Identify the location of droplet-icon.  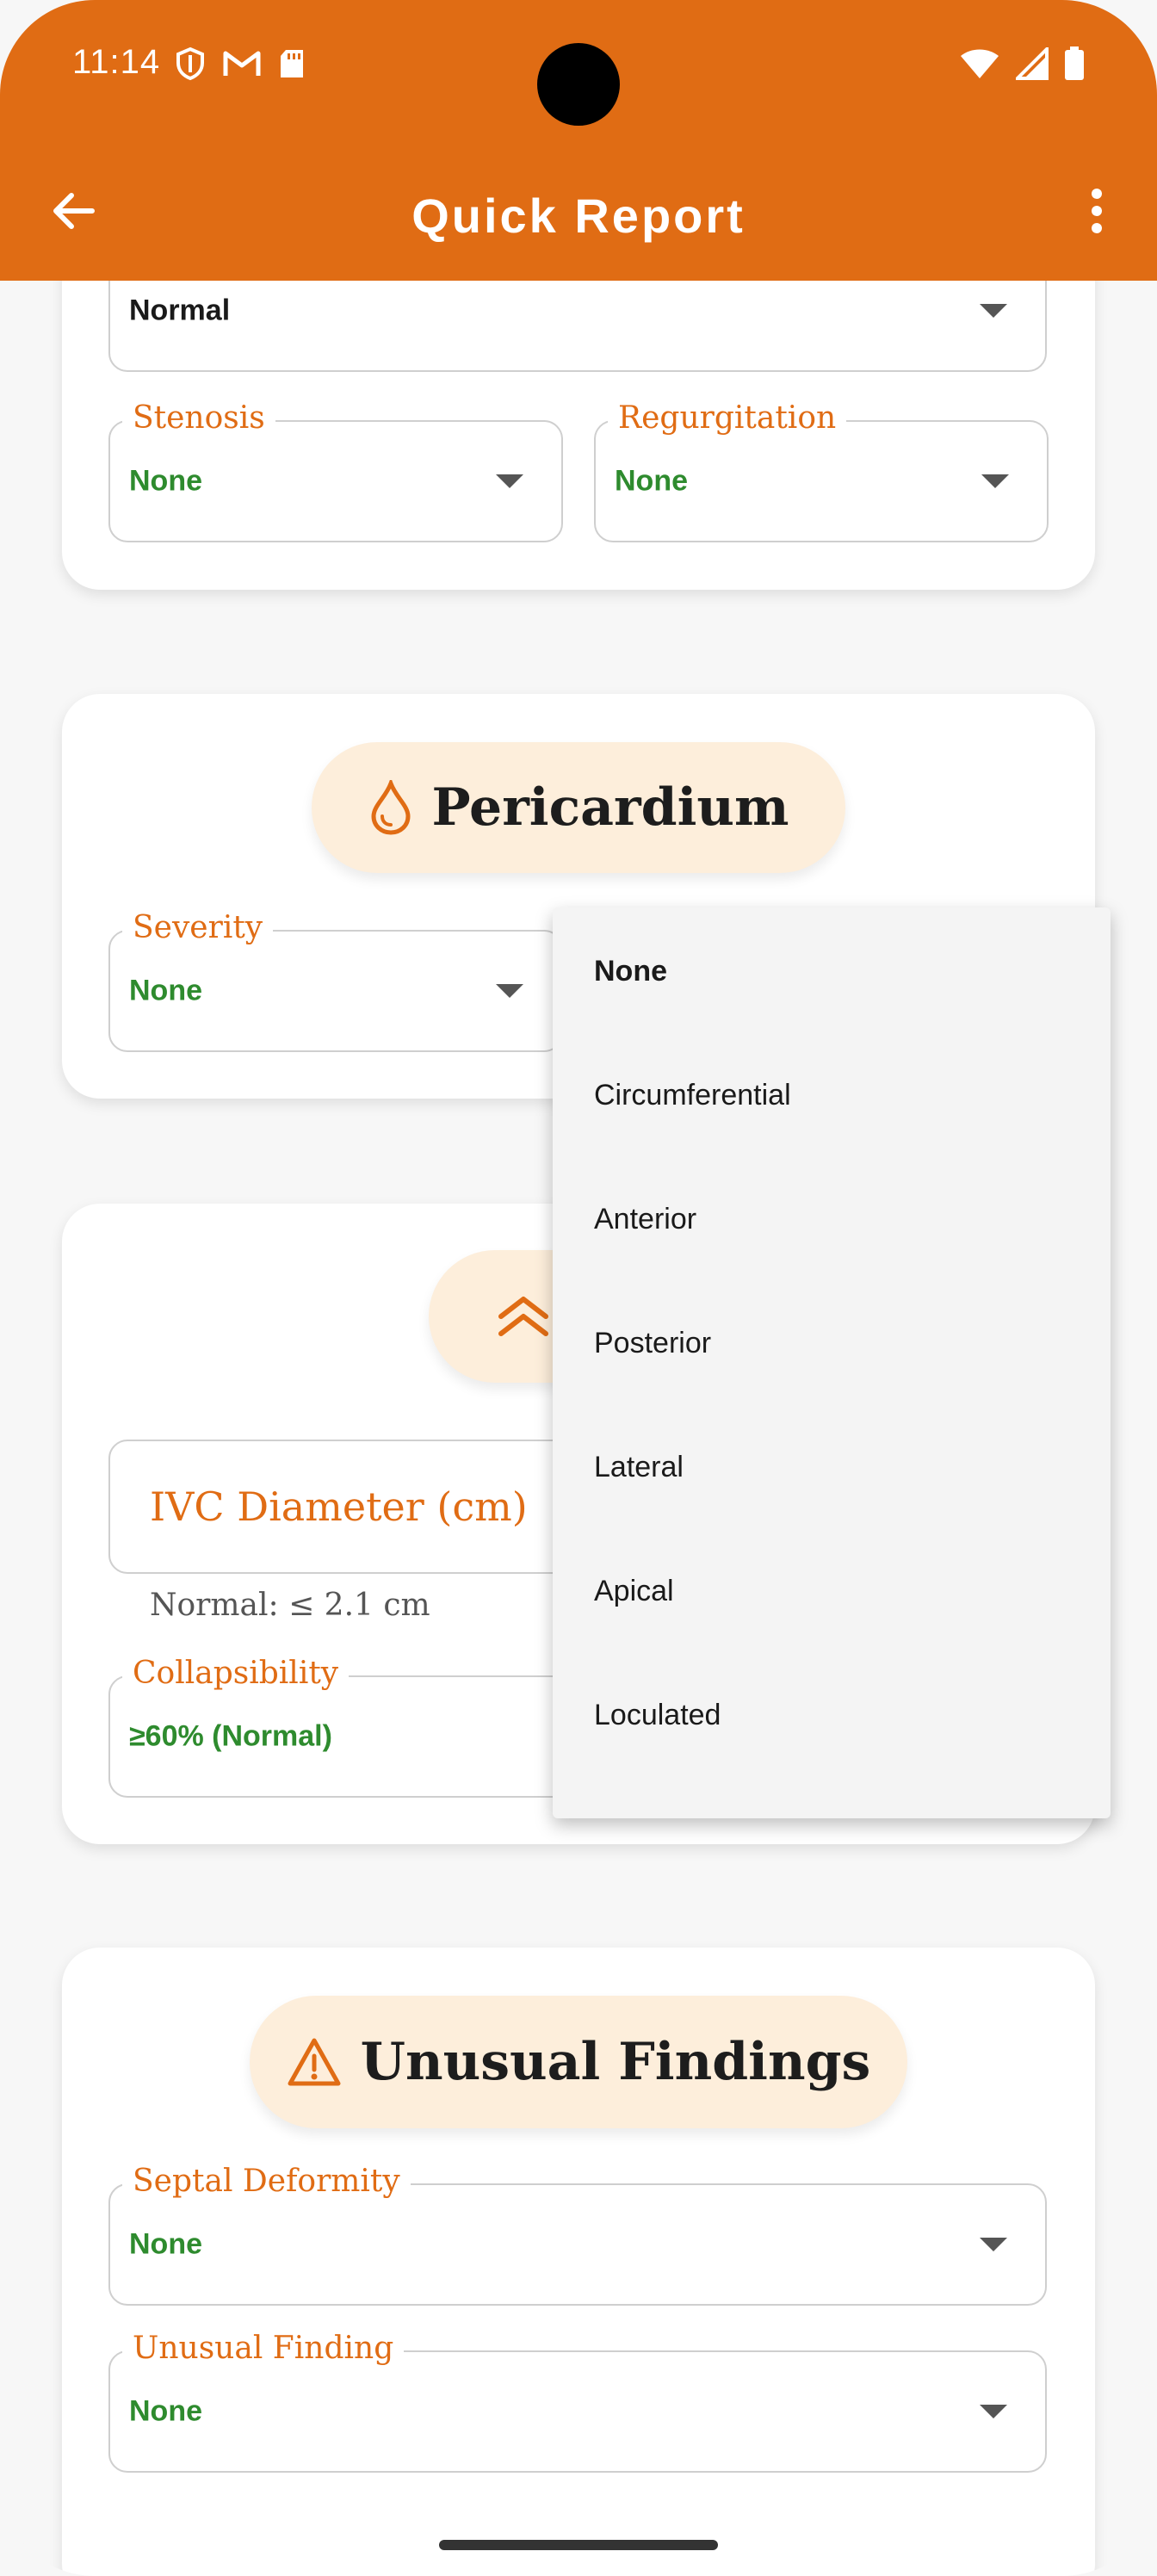
(391, 807).